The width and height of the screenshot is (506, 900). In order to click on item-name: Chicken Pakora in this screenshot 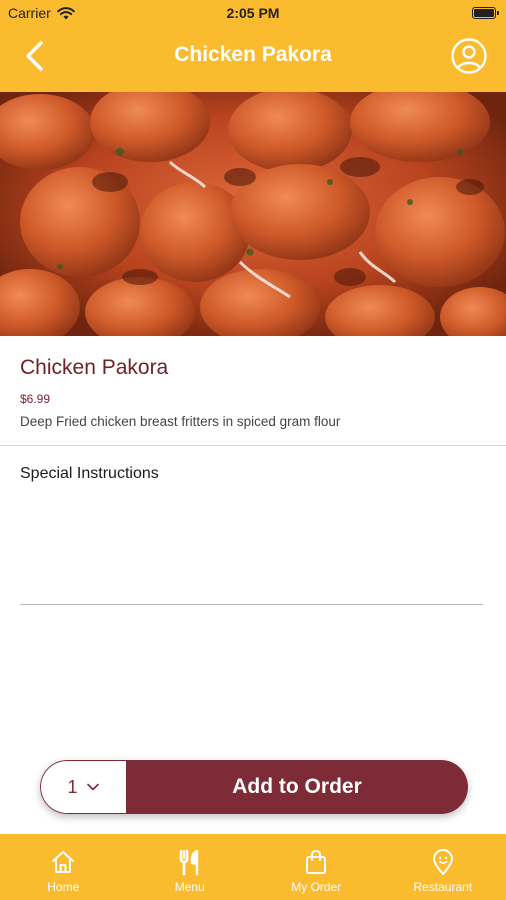, I will do `click(94, 367)`.